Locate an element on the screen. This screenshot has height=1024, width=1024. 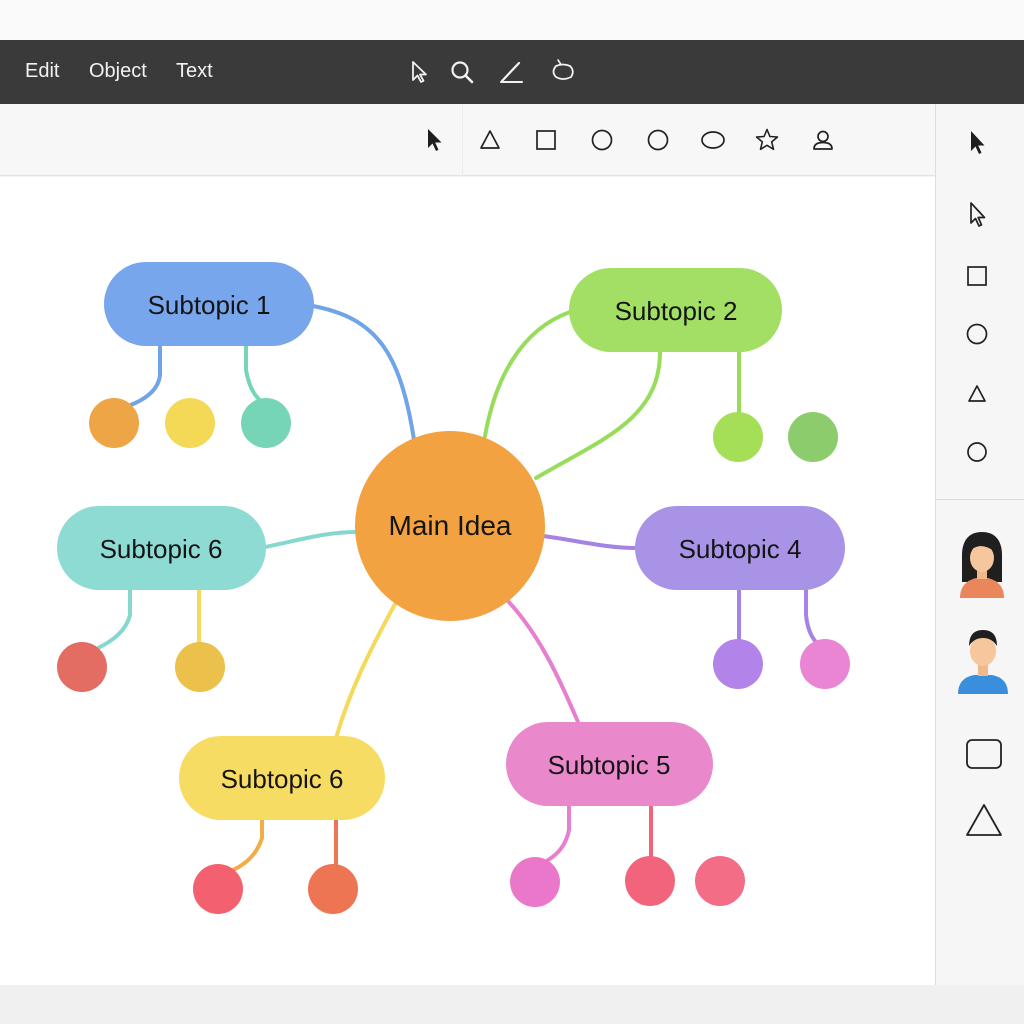
subtopic-node-1: Subtopic 1 is located at coordinates (209, 304).